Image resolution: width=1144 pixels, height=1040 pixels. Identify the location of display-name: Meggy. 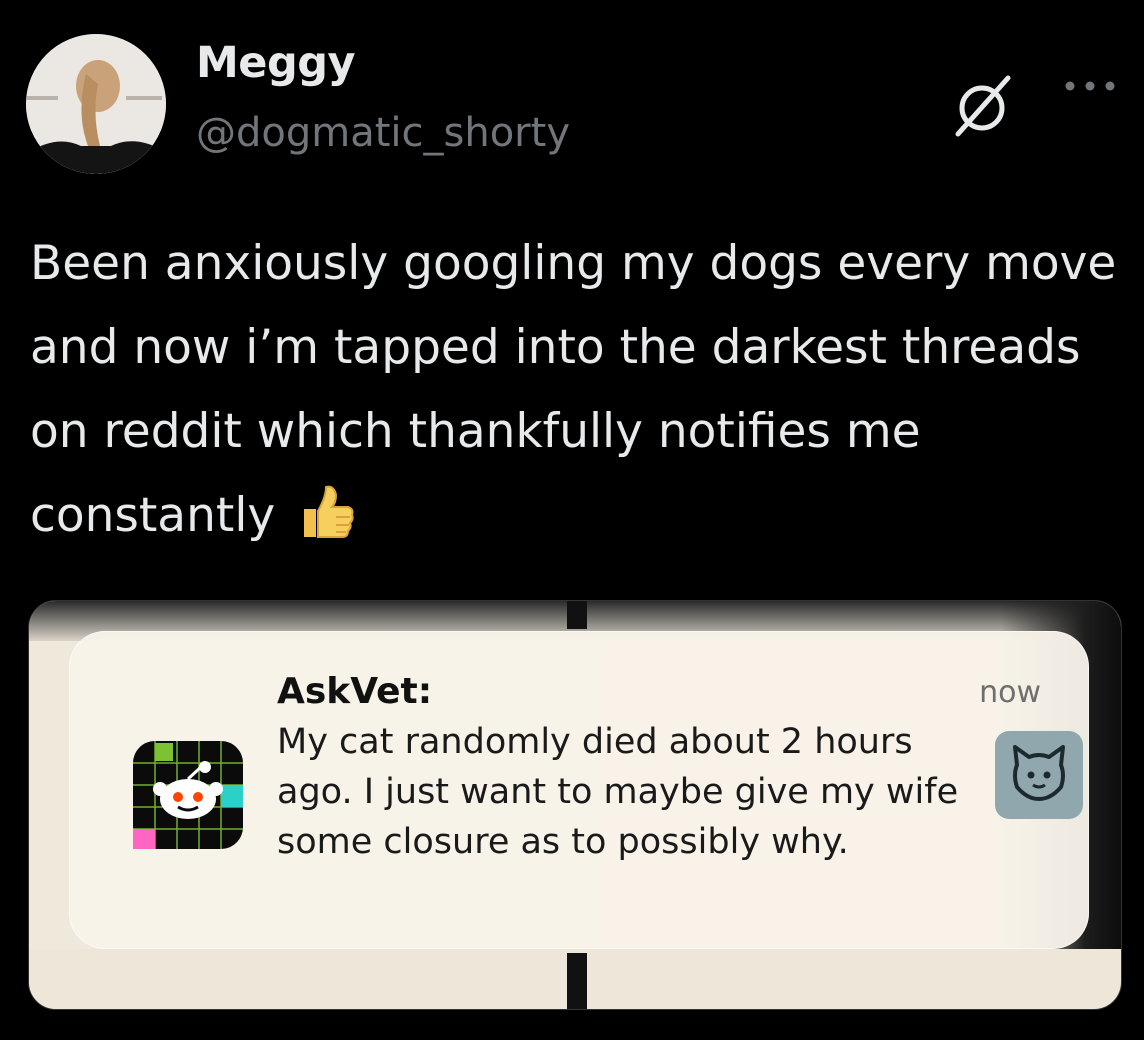
(276, 63).